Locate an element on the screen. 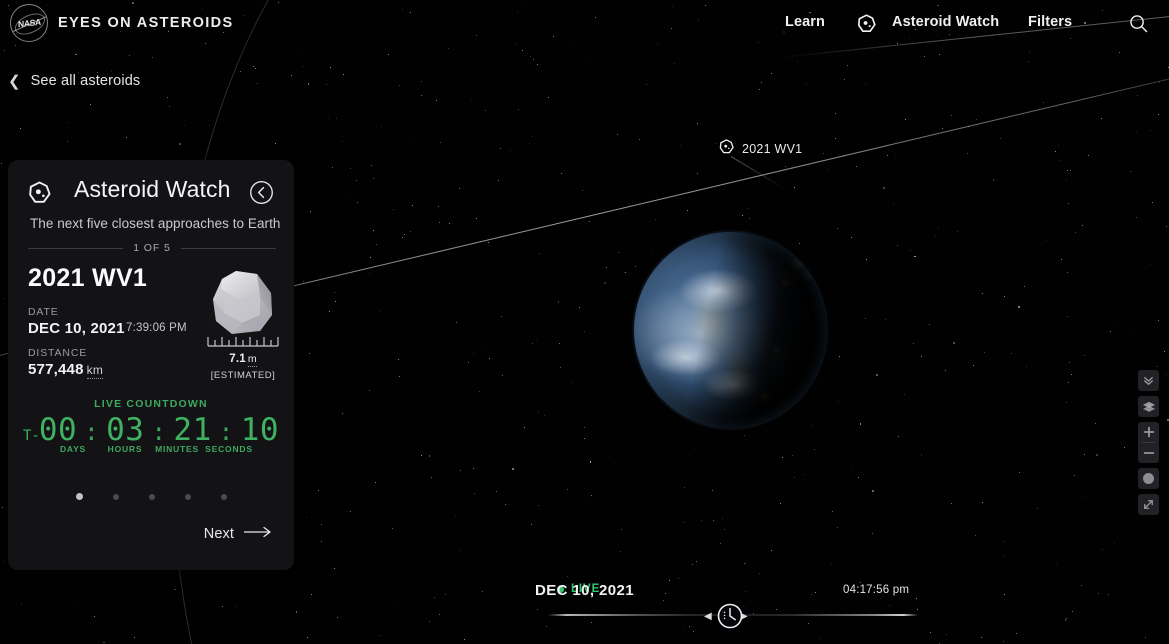  next-button: Next is located at coordinates (238, 534).